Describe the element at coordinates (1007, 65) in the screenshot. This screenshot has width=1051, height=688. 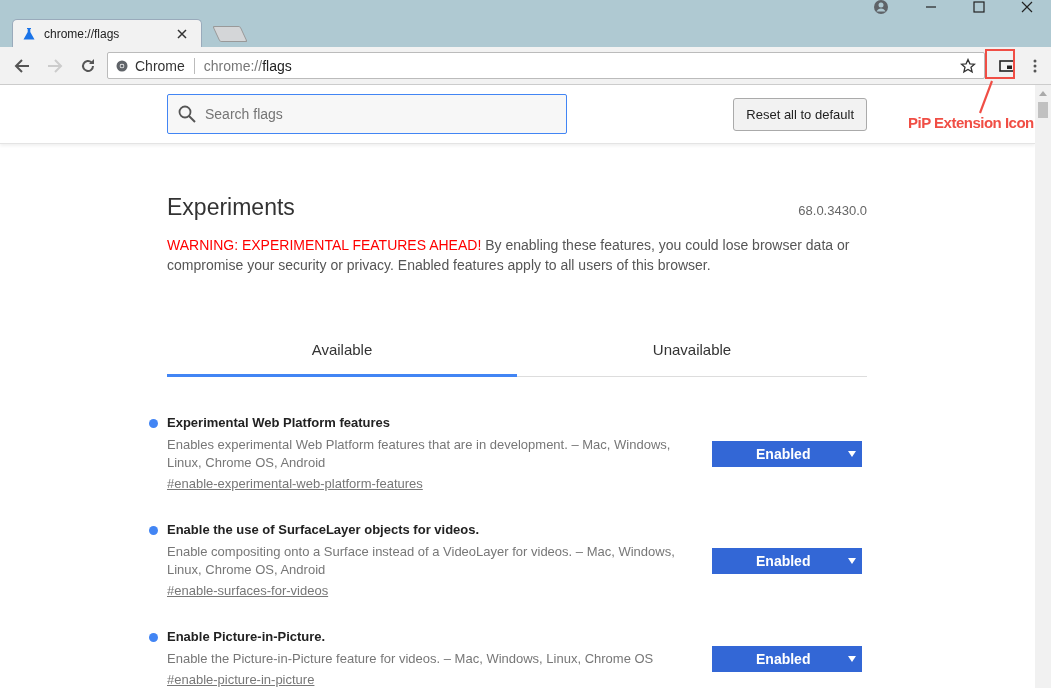
I see `picture-in-picture-icon` at that location.